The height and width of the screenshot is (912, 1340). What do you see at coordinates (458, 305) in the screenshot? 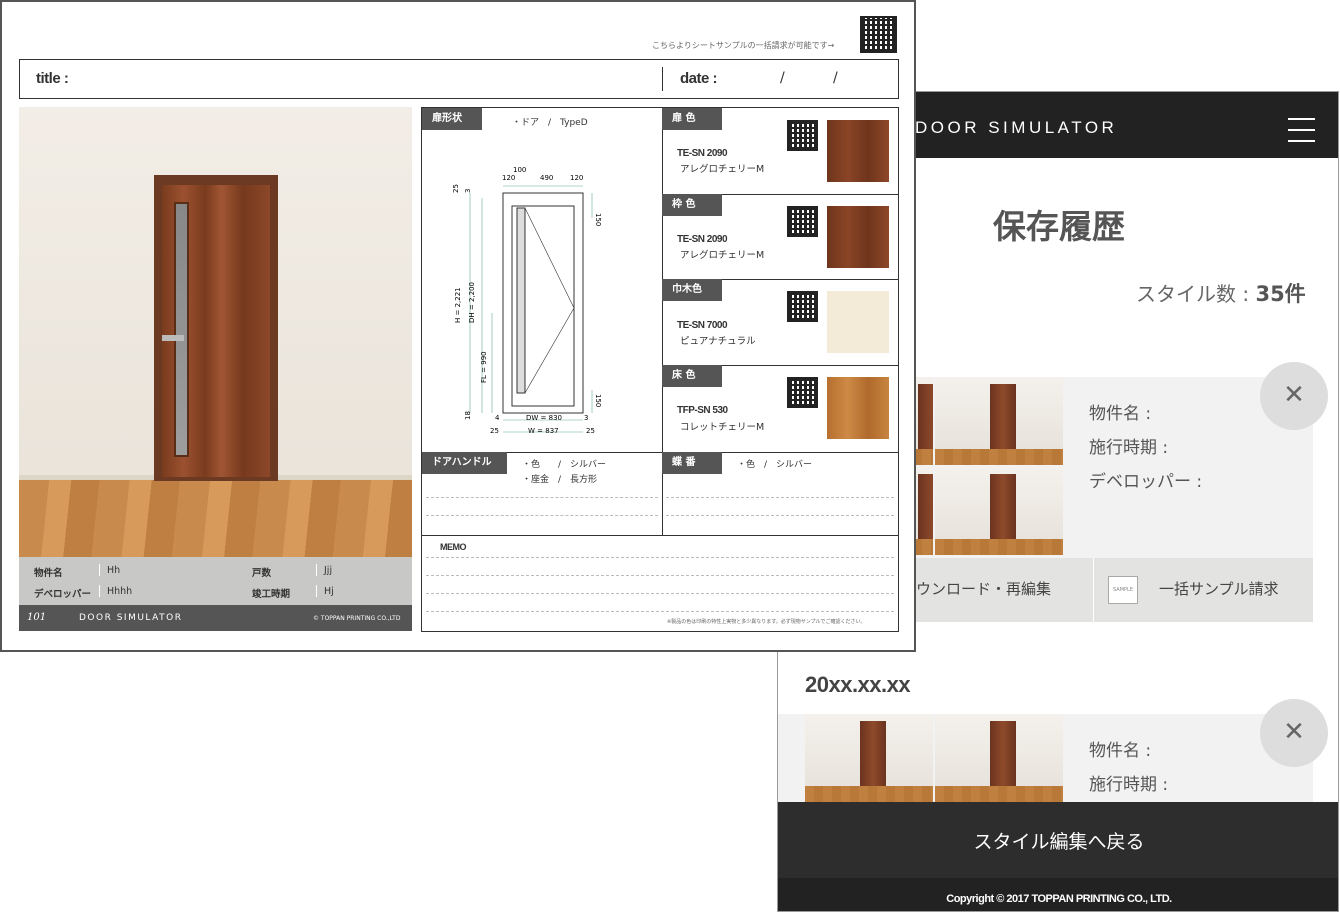
I see `dim-label: H = 2,221` at bounding box center [458, 305].